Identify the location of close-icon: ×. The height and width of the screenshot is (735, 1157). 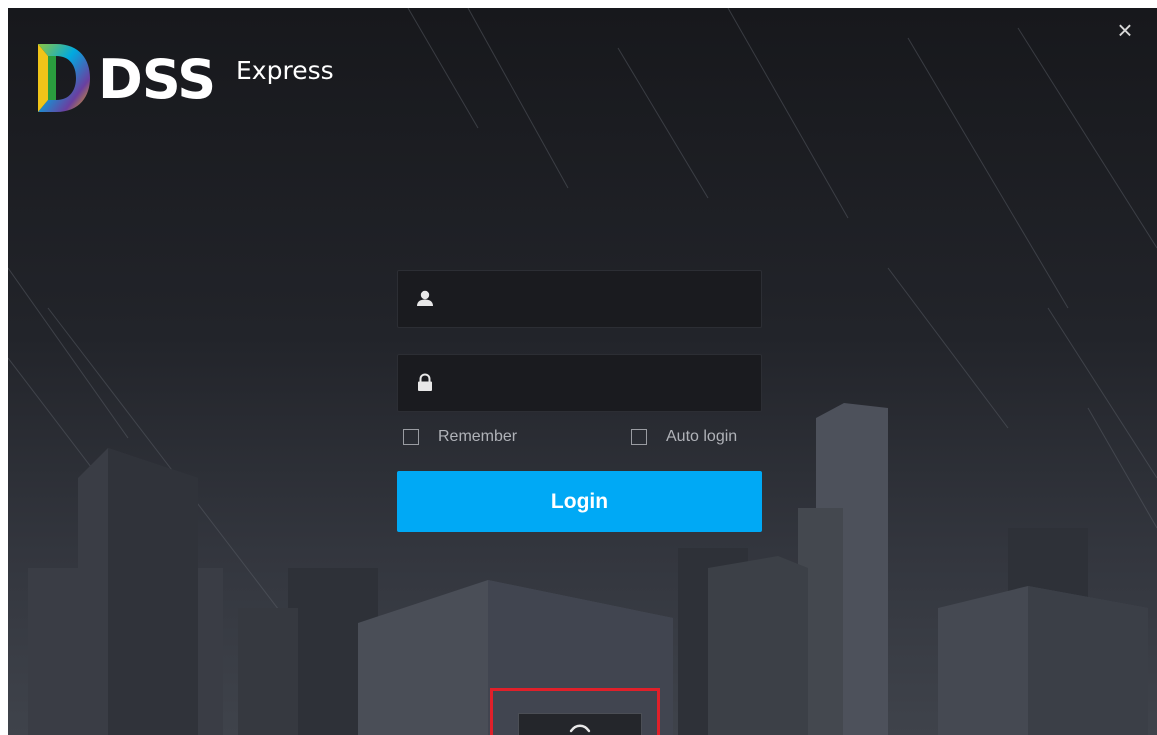
(1125, 30).